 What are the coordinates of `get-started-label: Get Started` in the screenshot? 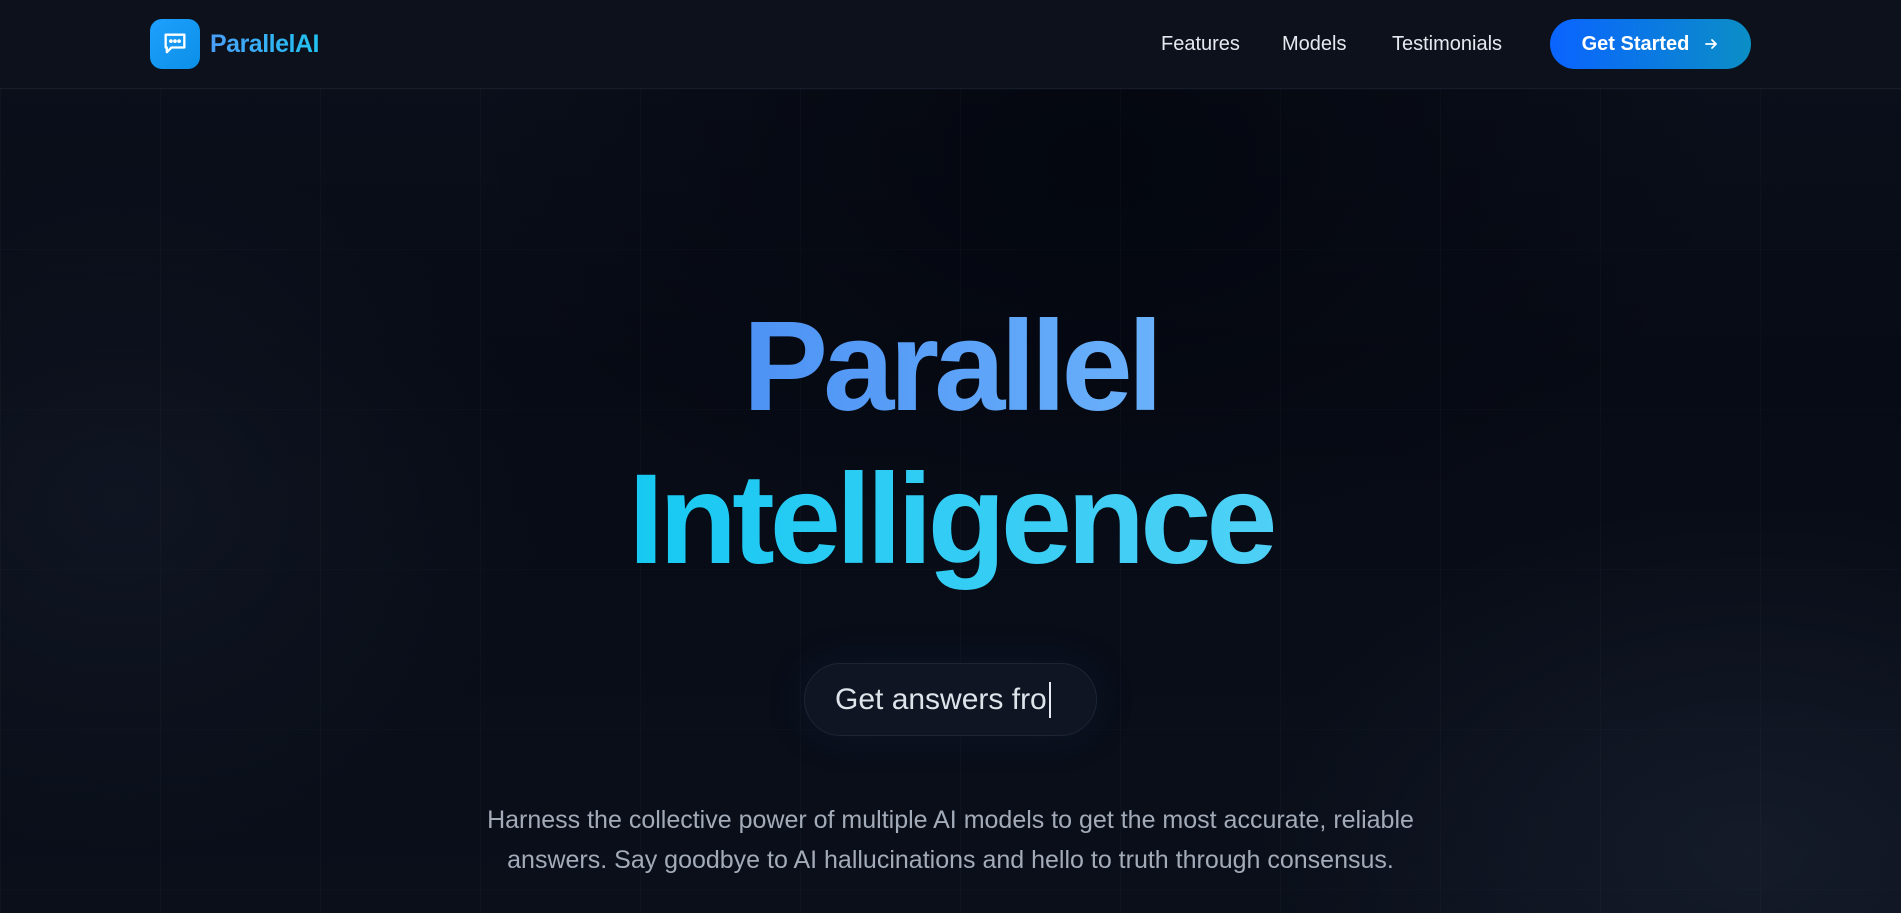 It's located at (1635, 43).